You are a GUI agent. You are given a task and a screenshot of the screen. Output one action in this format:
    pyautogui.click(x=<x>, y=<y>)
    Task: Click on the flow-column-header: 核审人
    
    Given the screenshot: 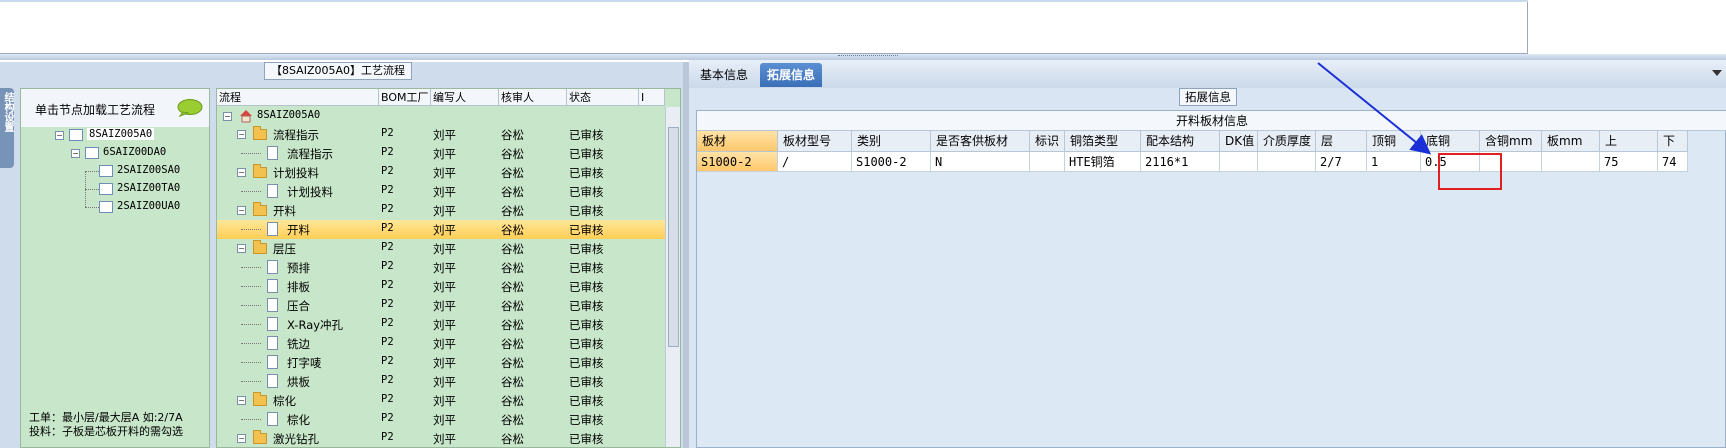 What is the action you would take?
    pyautogui.click(x=533, y=97)
    